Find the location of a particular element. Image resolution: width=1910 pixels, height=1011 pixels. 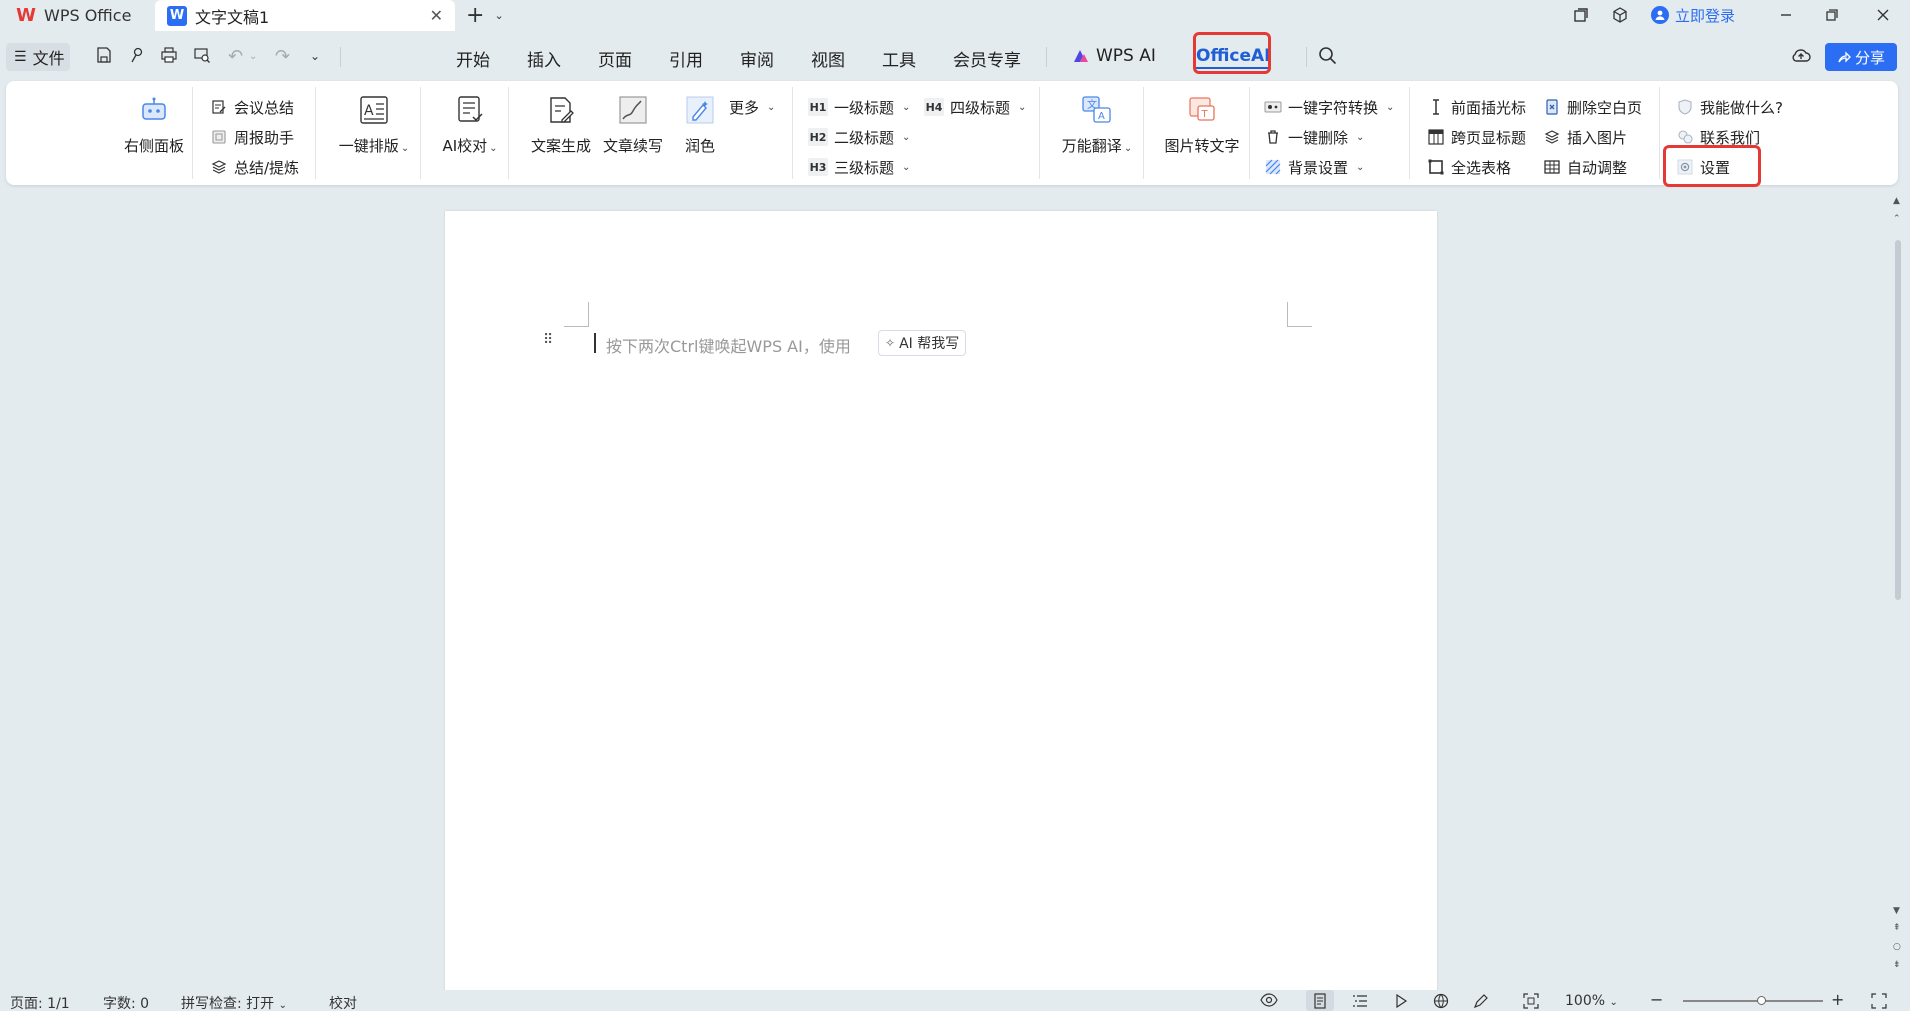

meeting-summary-button: 会议总结 is located at coordinates (252, 107).